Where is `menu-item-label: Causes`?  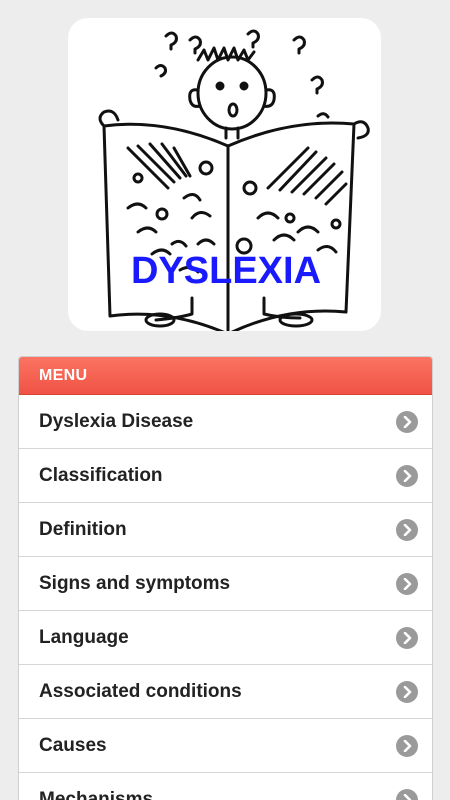
menu-item-label: Causes is located at coordinates (73, 745).